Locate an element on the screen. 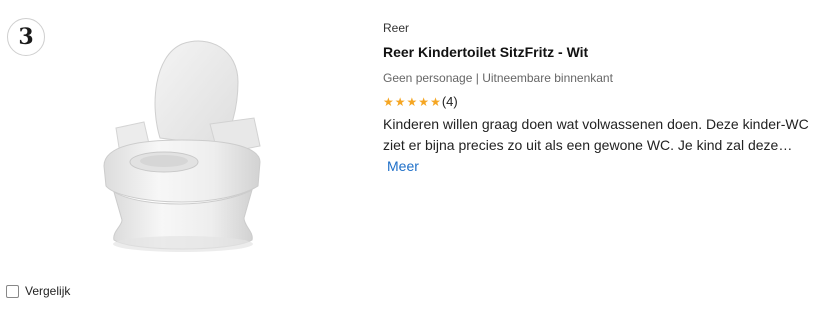 The width and height of the screenshot is (822, 321). compare-checkbox is located at coordinates (12, 291).